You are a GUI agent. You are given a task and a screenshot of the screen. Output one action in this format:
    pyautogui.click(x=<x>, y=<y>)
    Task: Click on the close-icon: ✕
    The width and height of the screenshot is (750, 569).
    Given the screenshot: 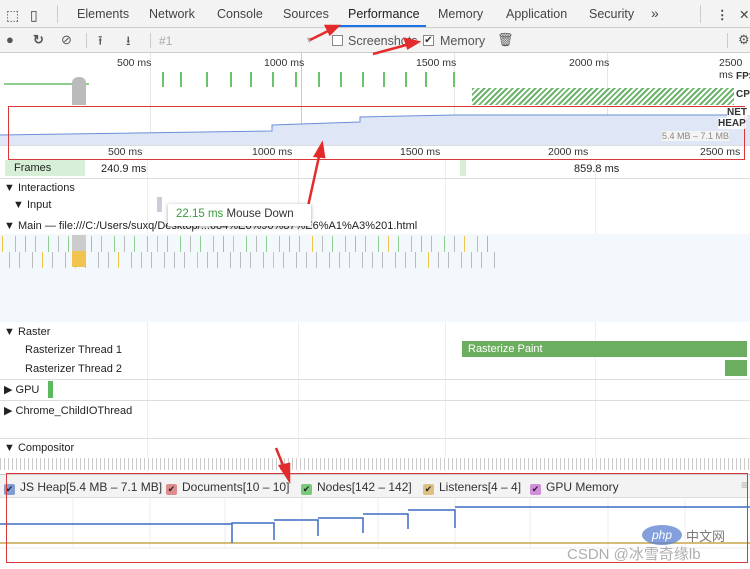 What is the action you would take?
    pyautogui.click(x=744, y=14)
    